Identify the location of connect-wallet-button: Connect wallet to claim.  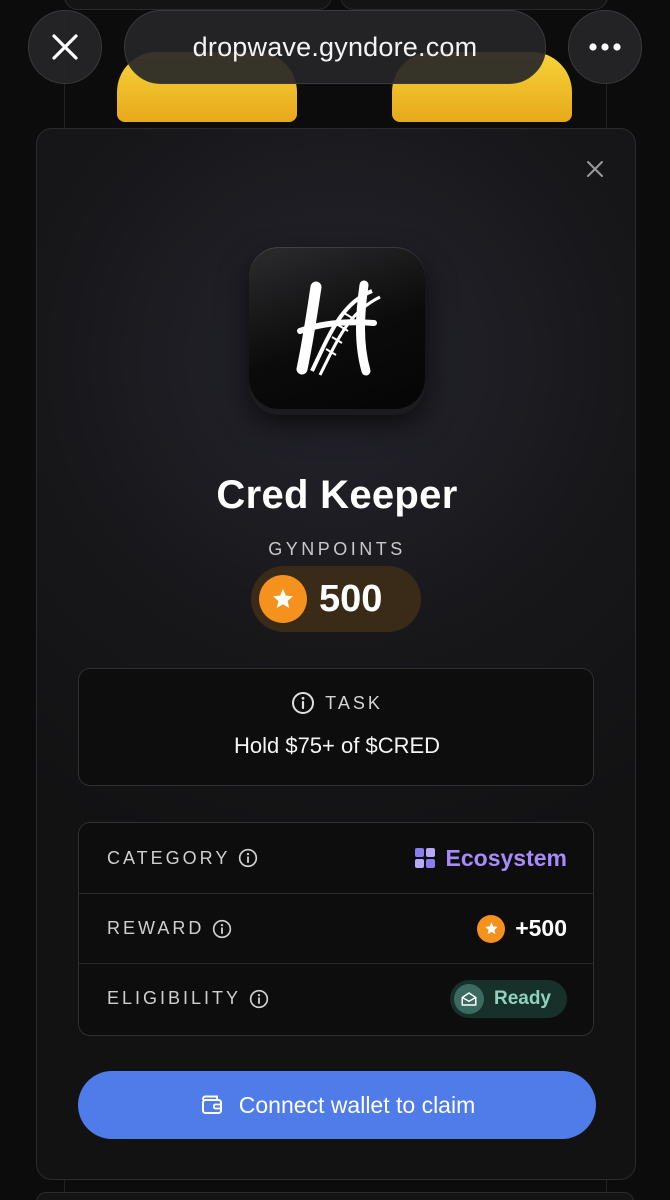
(337, 1105).